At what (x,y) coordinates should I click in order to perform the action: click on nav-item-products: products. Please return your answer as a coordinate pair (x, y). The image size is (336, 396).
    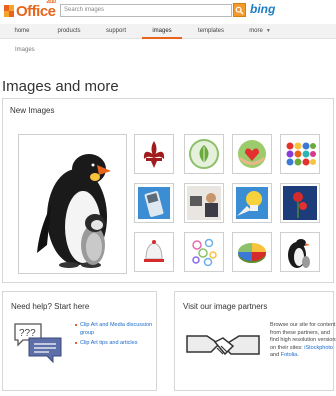
    Looking at the image, I should click on (69, 31).